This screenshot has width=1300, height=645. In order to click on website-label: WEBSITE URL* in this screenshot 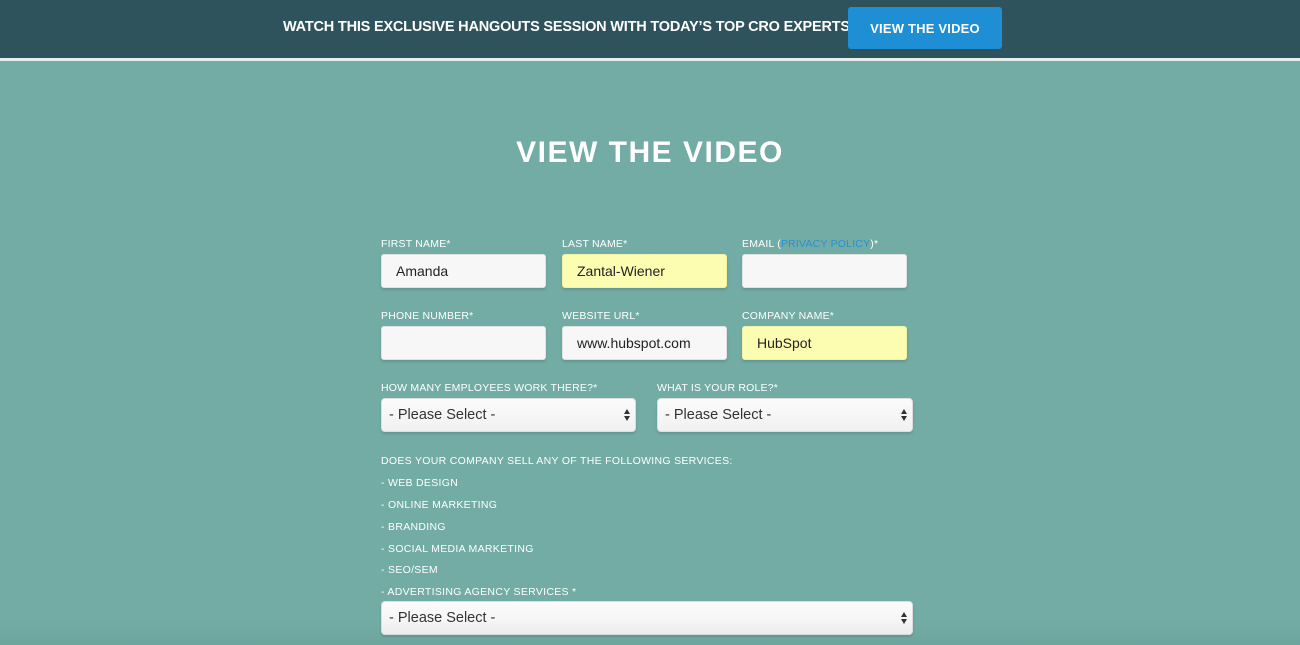, I will do `click(601, 316)`.